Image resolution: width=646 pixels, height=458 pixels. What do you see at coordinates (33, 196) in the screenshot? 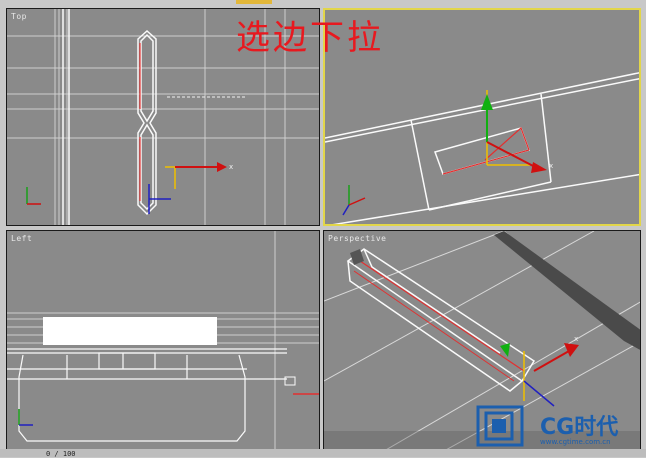
I see `axis-tripod-top` at bounding box center [33, 196].